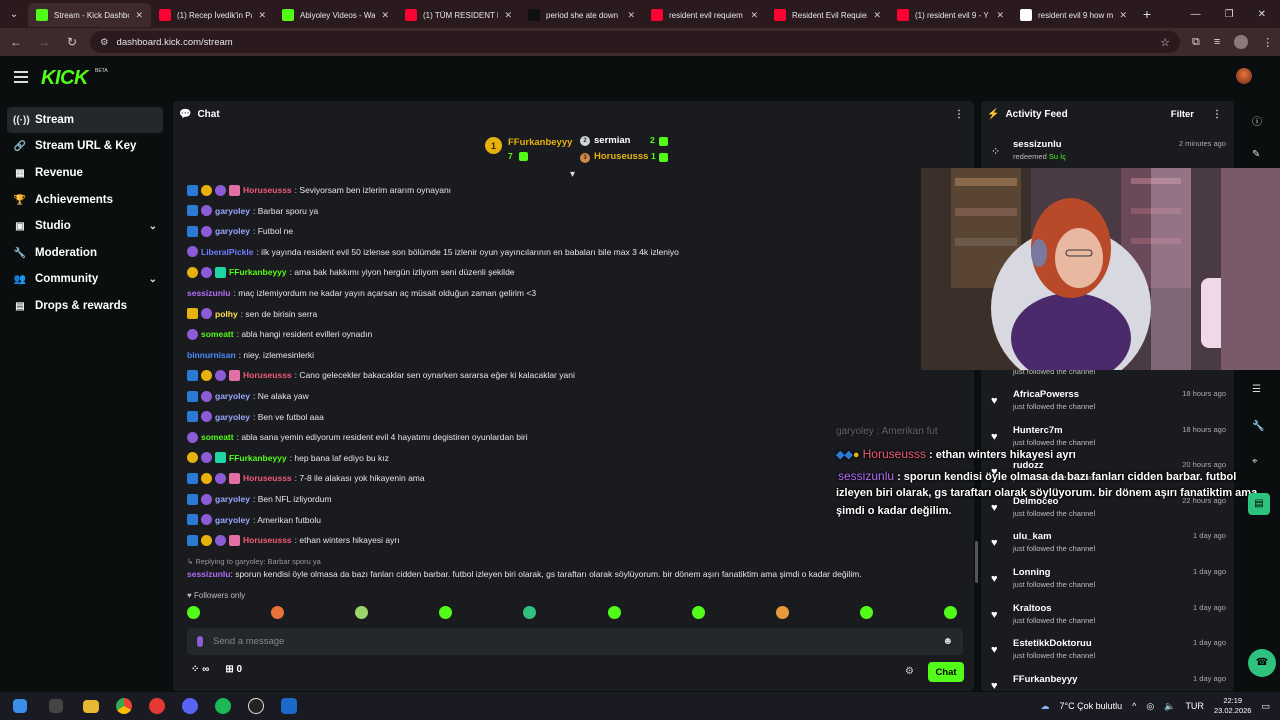 This screenshot has height=720, width=1280. What do you see at coordinates (85, 120) in the screenshot?
I see `sidebar-item-stream: ((·)) Stream` at bounding box center [85, 120].